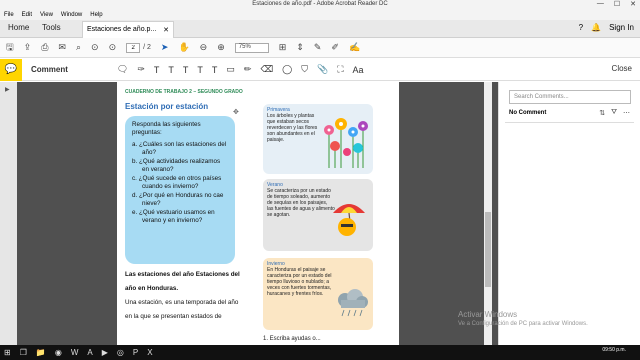 This screenshot has height=360, width=640. Describe the element at coordinates (167, 106) in the screenshot. I see `page-heading: Estación por estación` at that location.